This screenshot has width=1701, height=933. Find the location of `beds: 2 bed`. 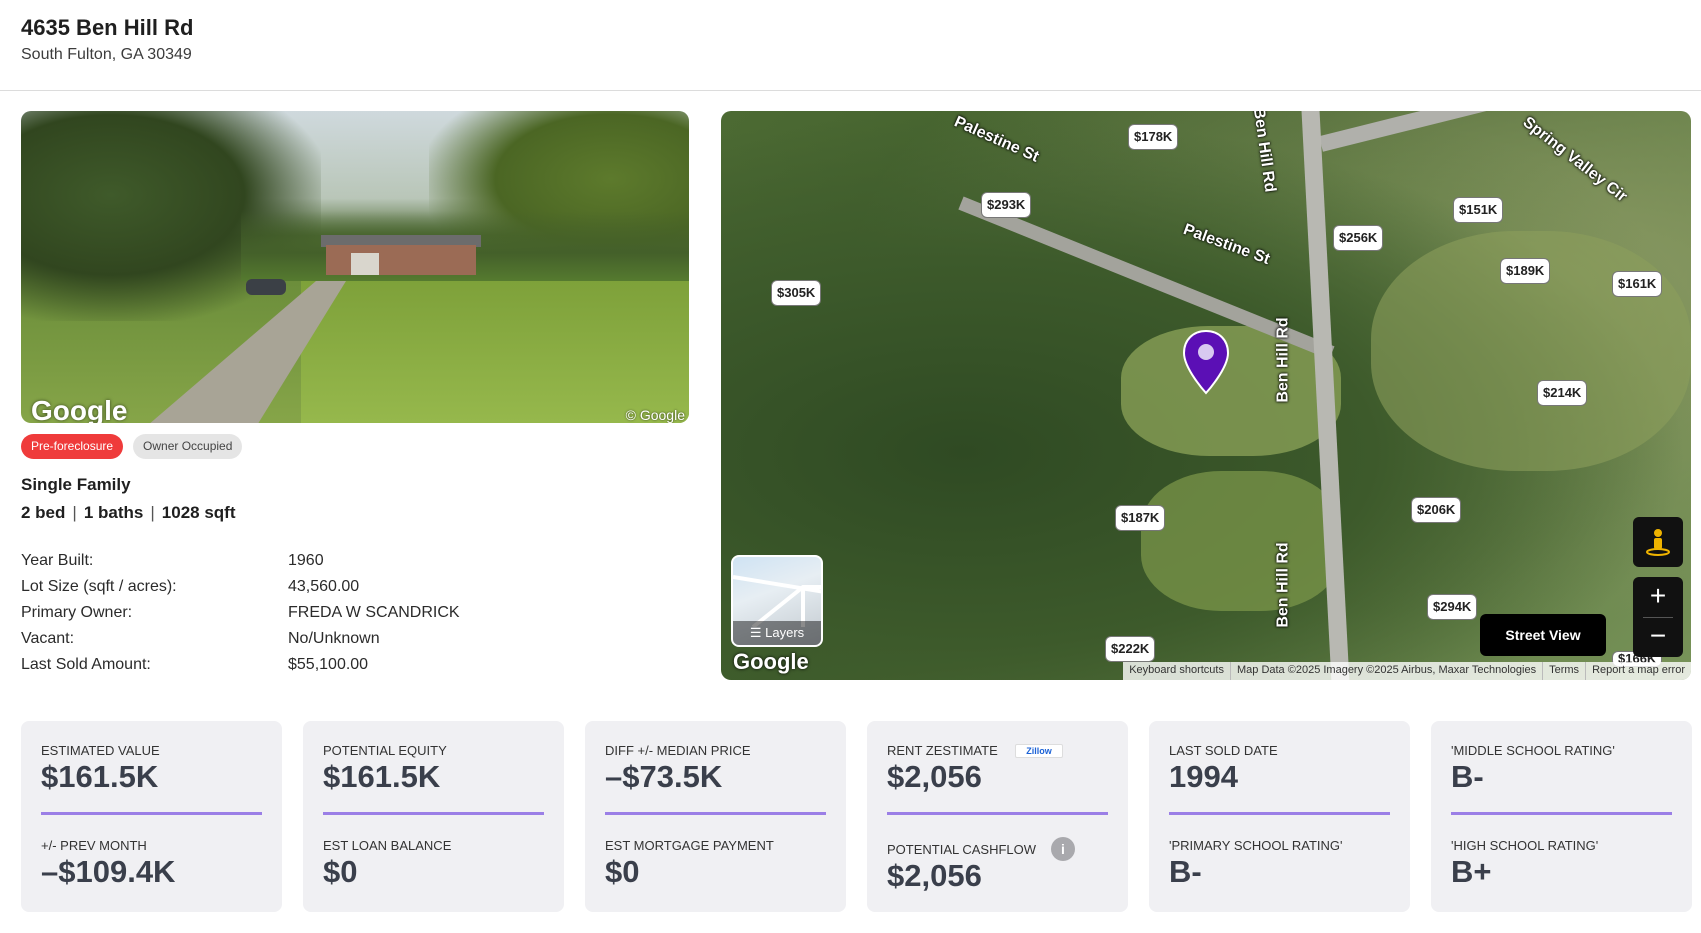

beds: 2 bed is located at coordinates (43, 512).